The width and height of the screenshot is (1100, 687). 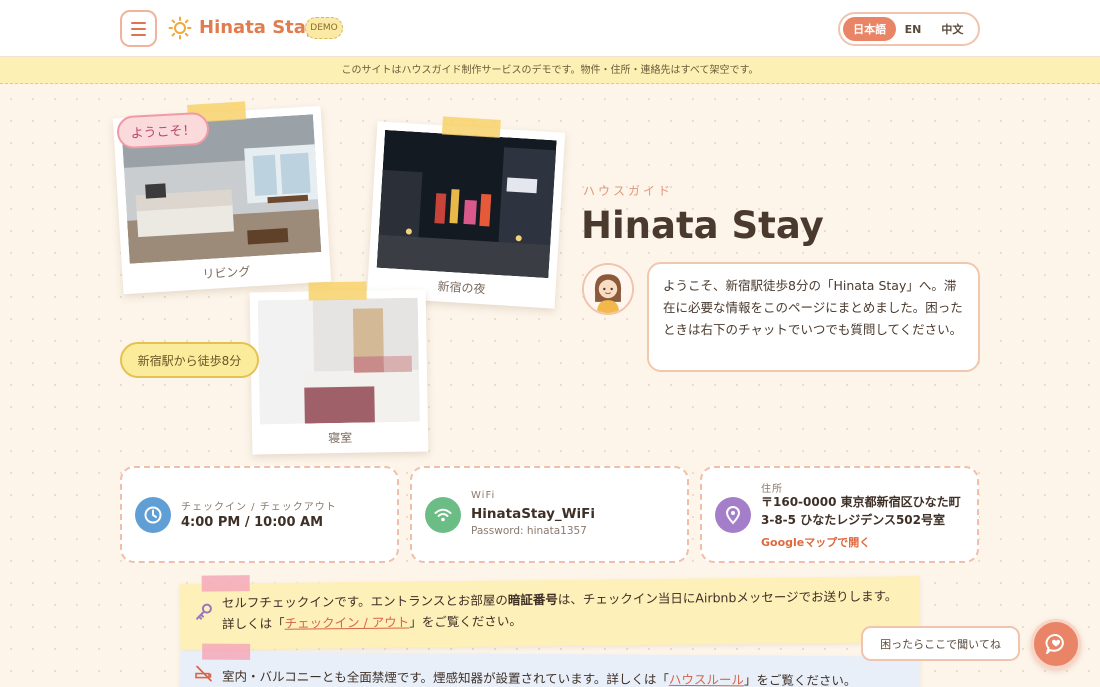 I want to click on wifi-password: Password: hinata1357, so click(x=529, y=531).